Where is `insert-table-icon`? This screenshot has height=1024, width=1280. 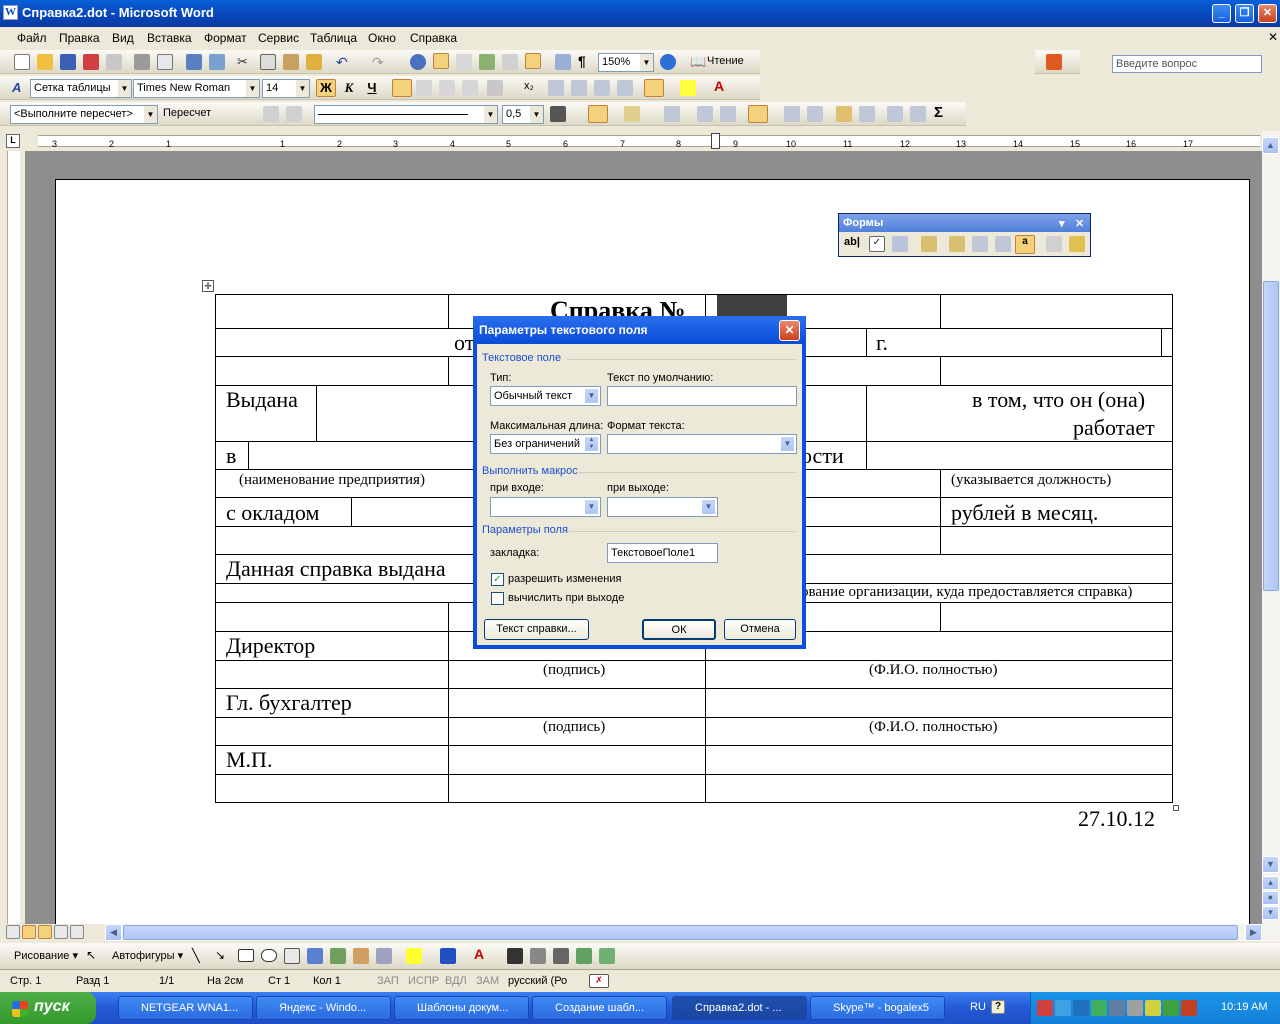
insert-table-icon is located at coordinates (464, 62).